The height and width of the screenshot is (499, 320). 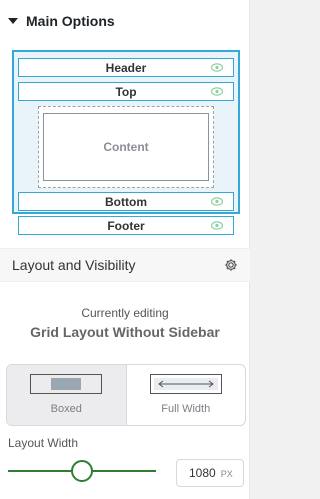 What do you see at coordinates (202, 473) in the screenshot?
I see `layout-width-value: 1080` at bounding box center [202, 473].